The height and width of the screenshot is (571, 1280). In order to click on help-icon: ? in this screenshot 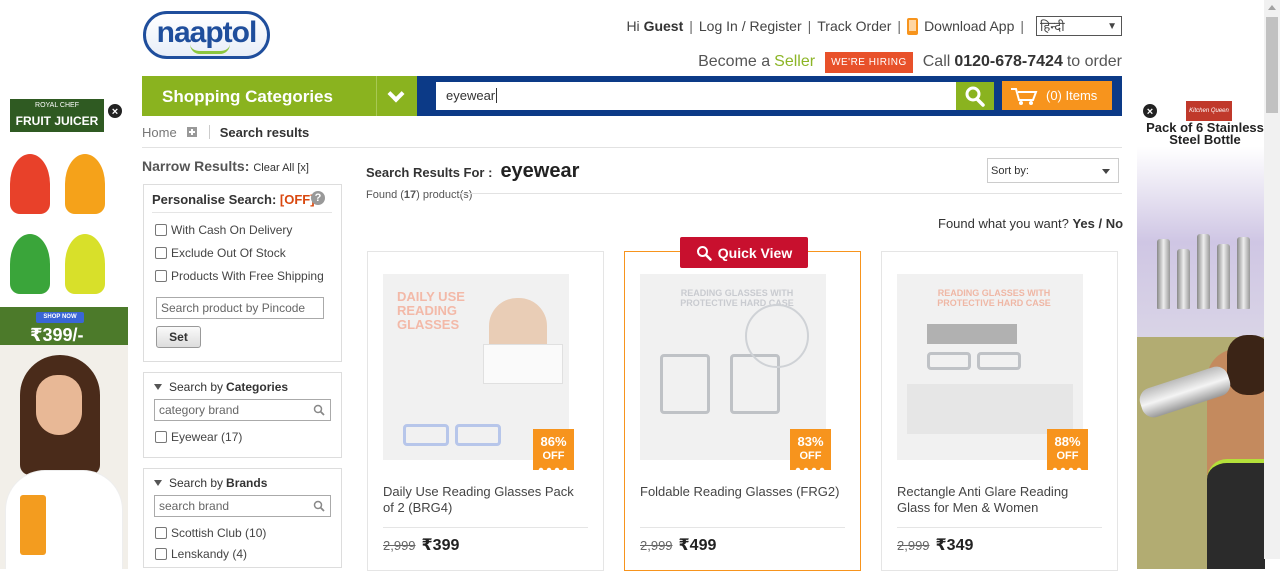, I will do `click(318, 198)`.